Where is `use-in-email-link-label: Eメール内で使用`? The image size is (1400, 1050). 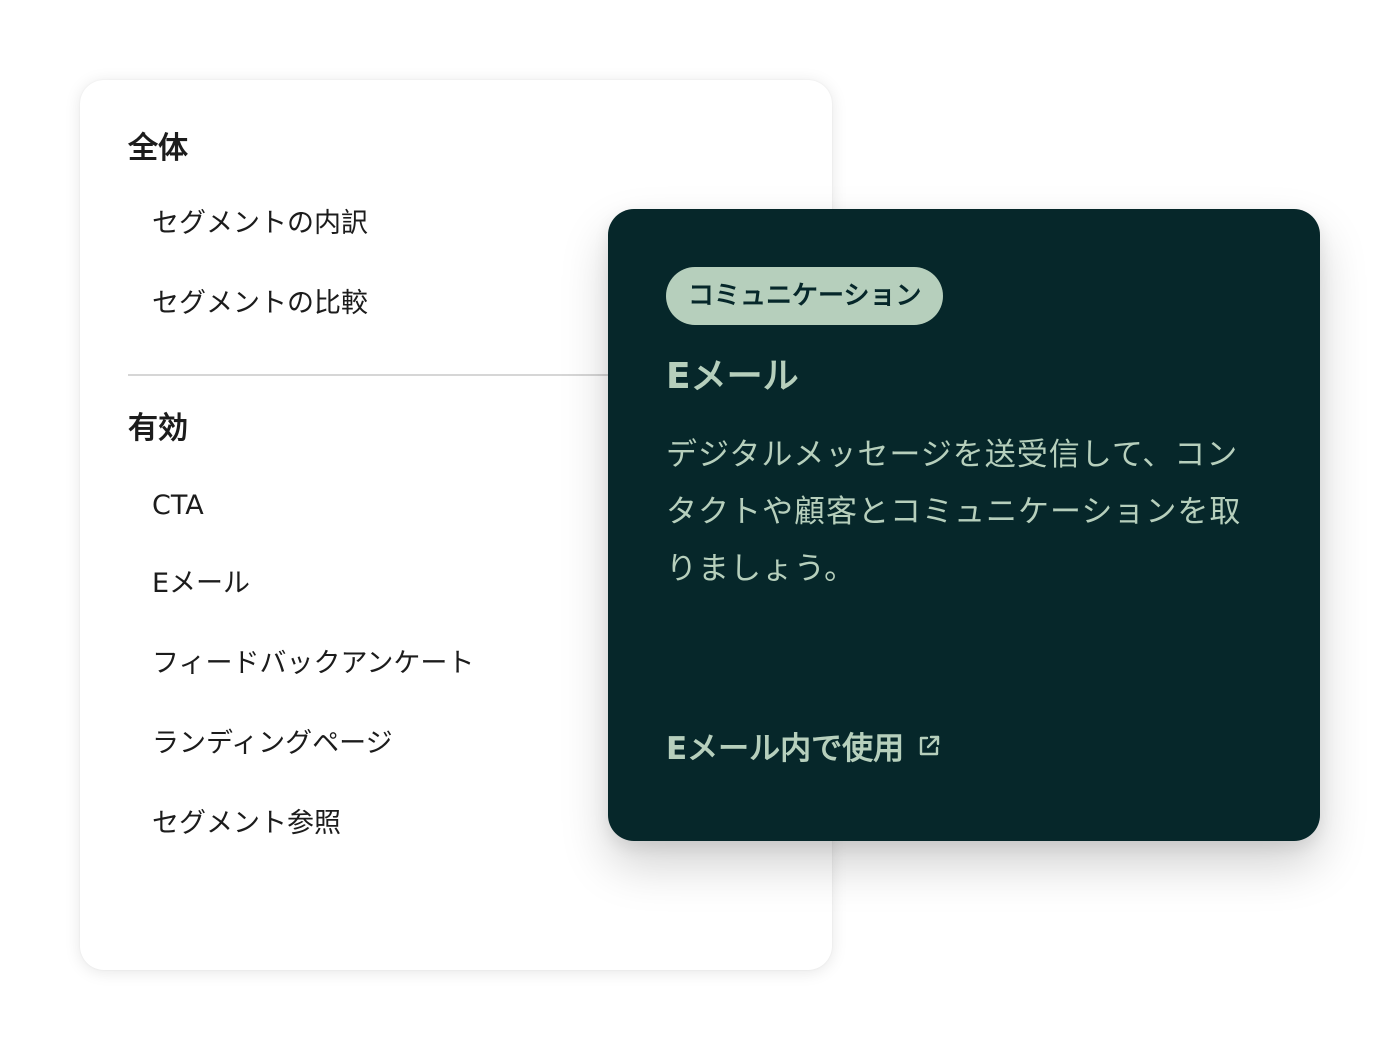 use-in-email-link-label: Eメール内で使用 is located at coordinates (785, 749).